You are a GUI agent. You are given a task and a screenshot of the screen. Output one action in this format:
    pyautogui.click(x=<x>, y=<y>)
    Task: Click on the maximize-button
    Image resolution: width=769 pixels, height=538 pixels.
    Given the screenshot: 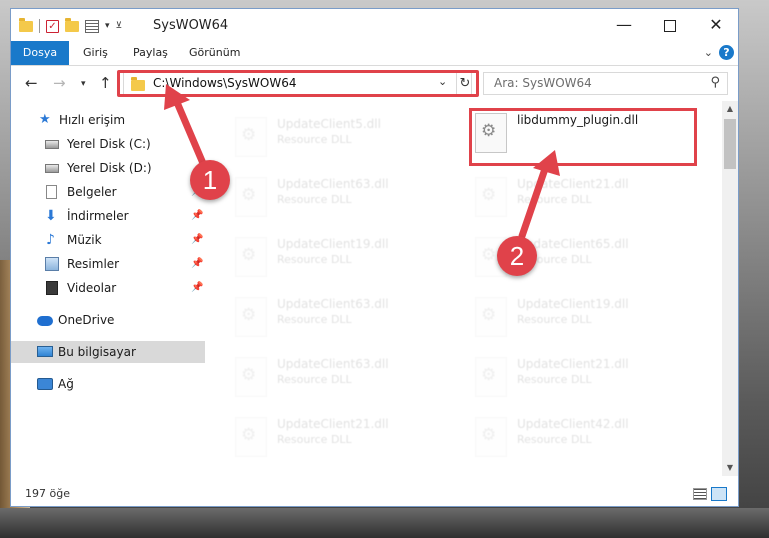 What is the action you would take?
    pyautogui.click(x=670, y=25)
    